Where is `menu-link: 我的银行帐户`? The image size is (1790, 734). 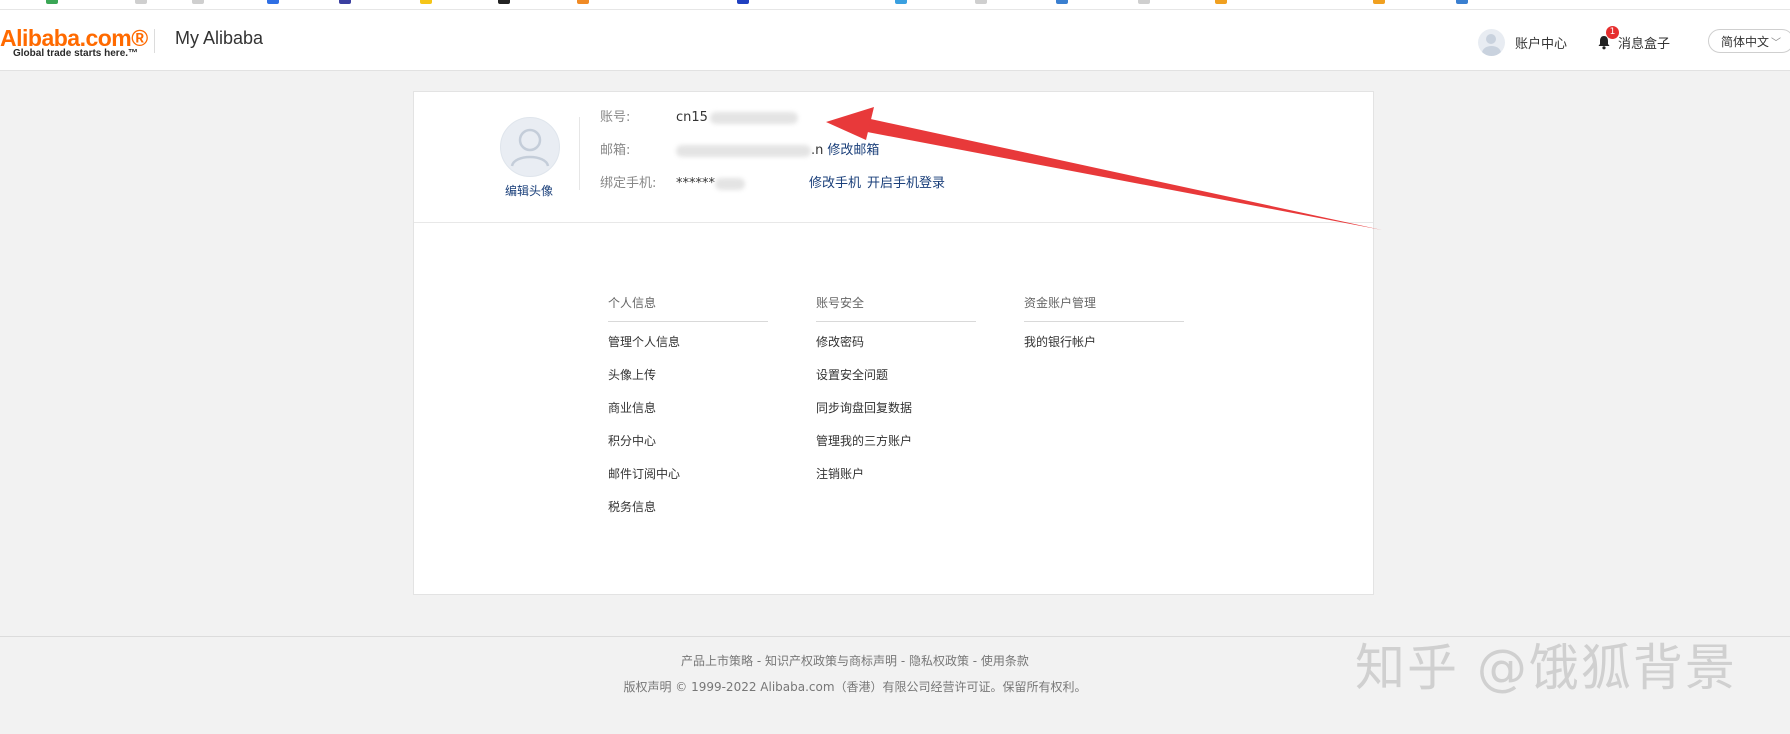
menu-link: 我的银行帐户 is located at coordinates (1104, 342).